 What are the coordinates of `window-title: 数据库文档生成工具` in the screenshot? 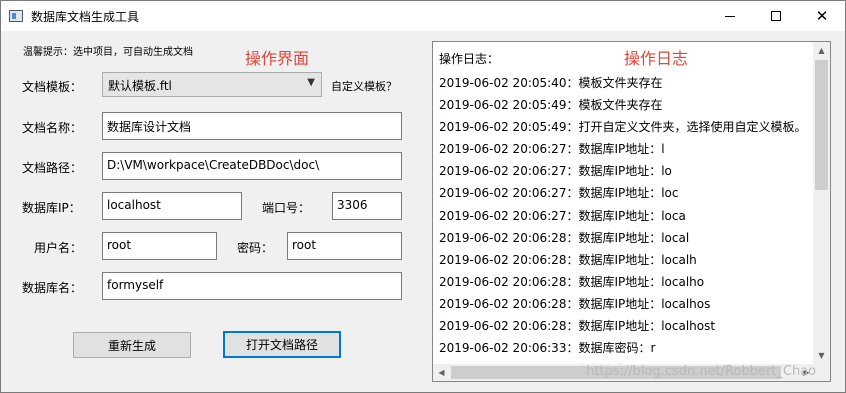 It's located at (85, 17).